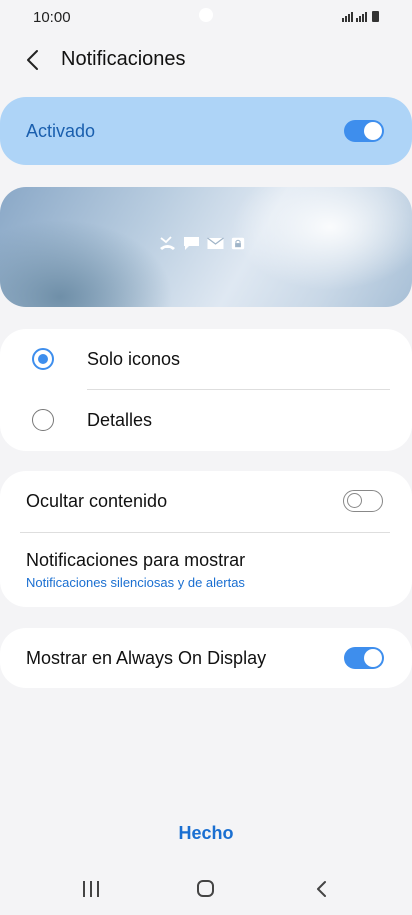  Describe the element at coordinates (135, 582) in the screenshot. I see `notifications-to-show-value: Notificaciones silenciosas y de alertas` at that location.